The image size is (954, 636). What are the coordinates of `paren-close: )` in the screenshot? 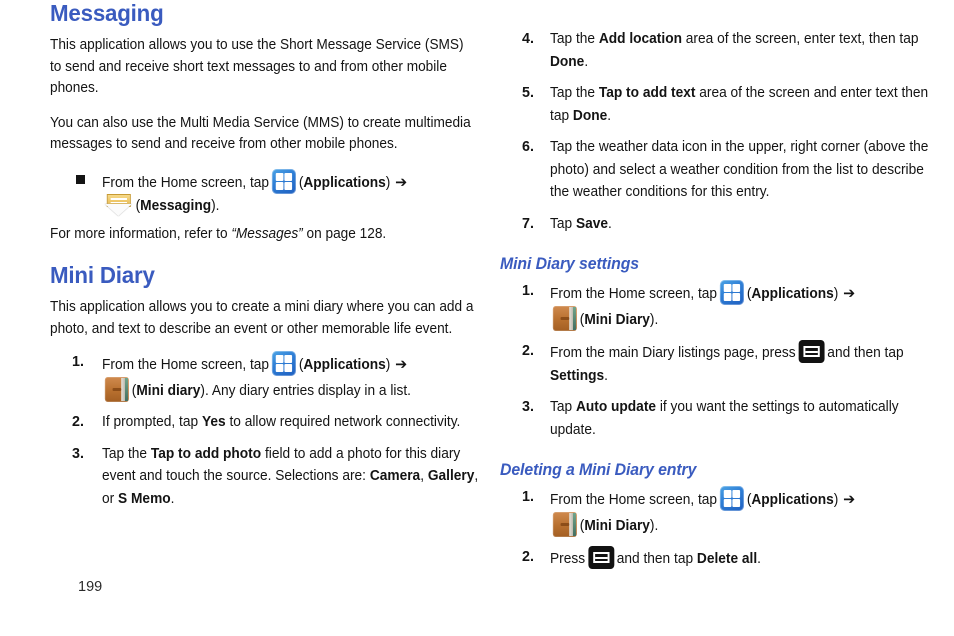 It's located at (388, 182).